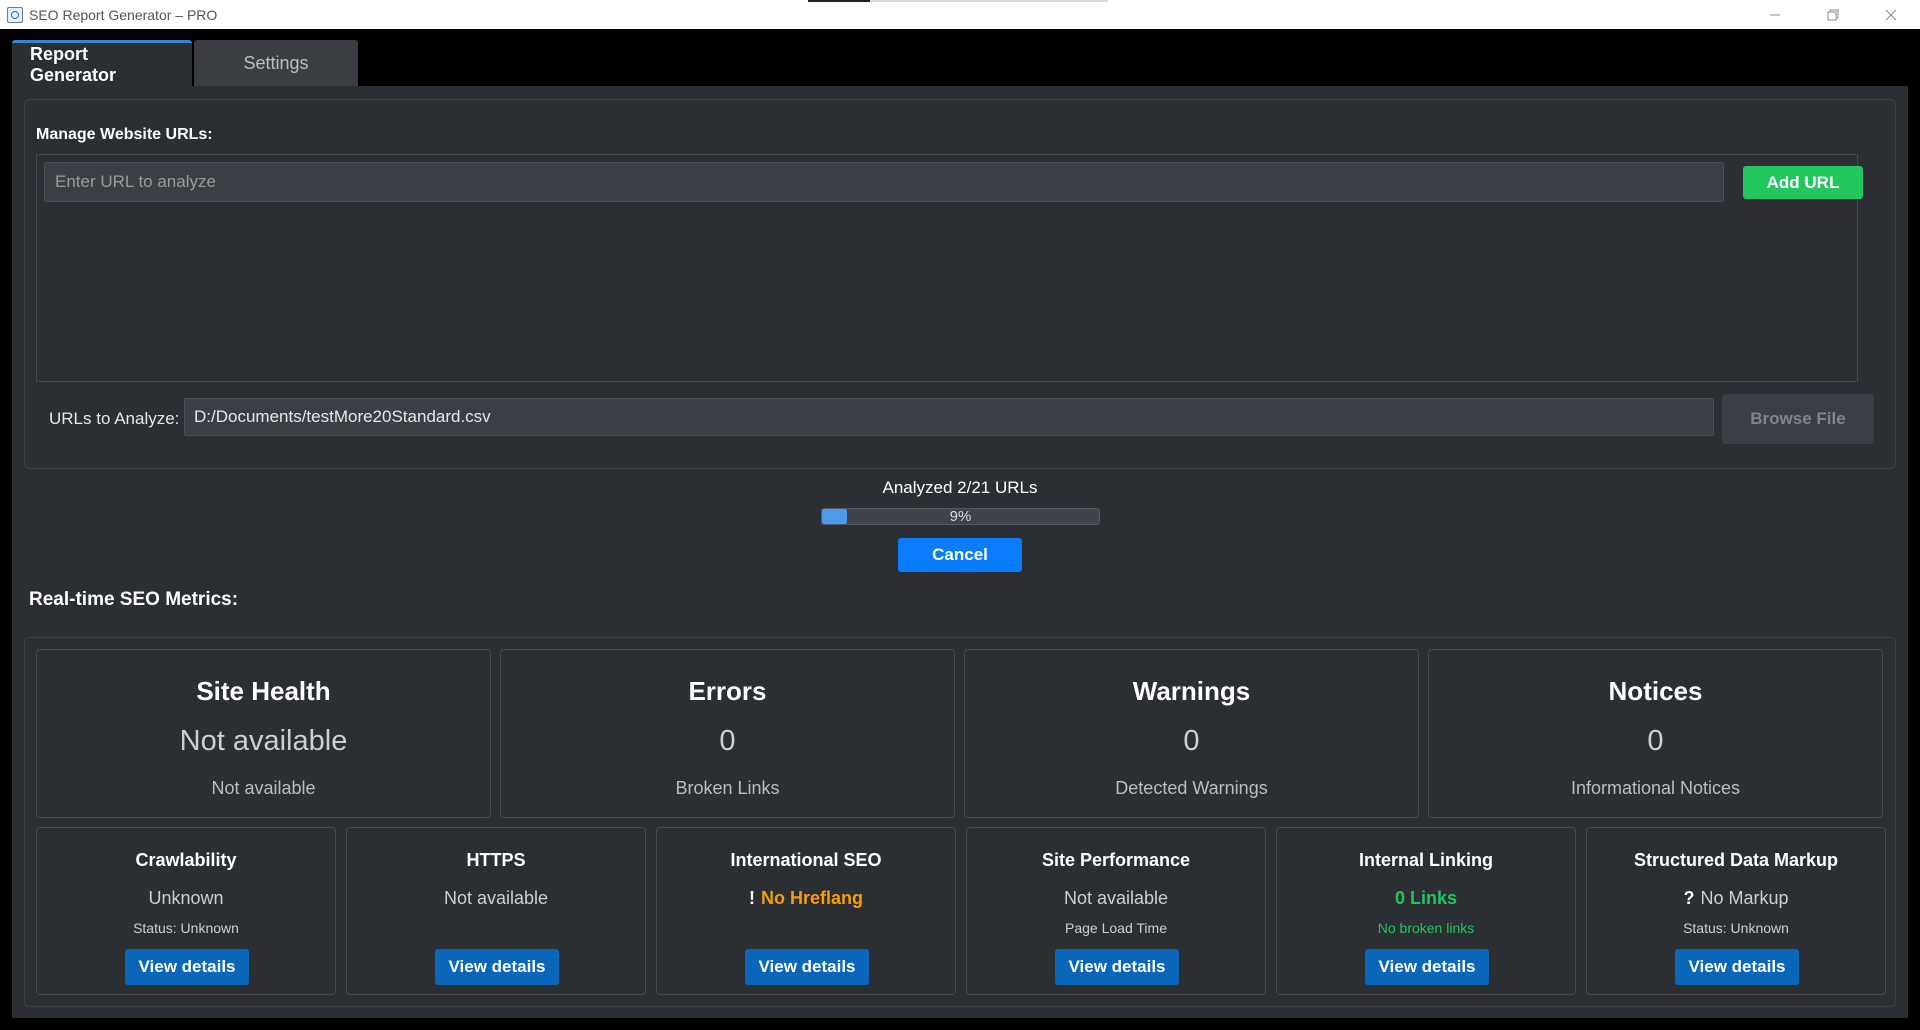  What do you see at coordinates (263, 788) in the screenshot?
I see `card-subtitle: Not available` at bounding box center [263, 788].